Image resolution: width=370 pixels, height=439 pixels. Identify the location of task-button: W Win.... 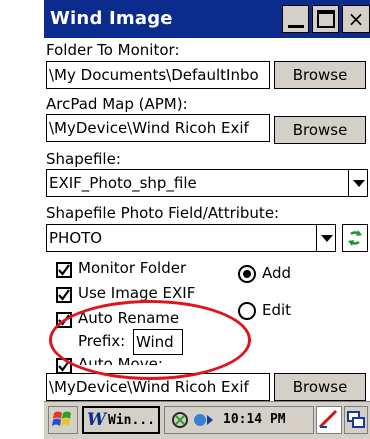
(121, 420).